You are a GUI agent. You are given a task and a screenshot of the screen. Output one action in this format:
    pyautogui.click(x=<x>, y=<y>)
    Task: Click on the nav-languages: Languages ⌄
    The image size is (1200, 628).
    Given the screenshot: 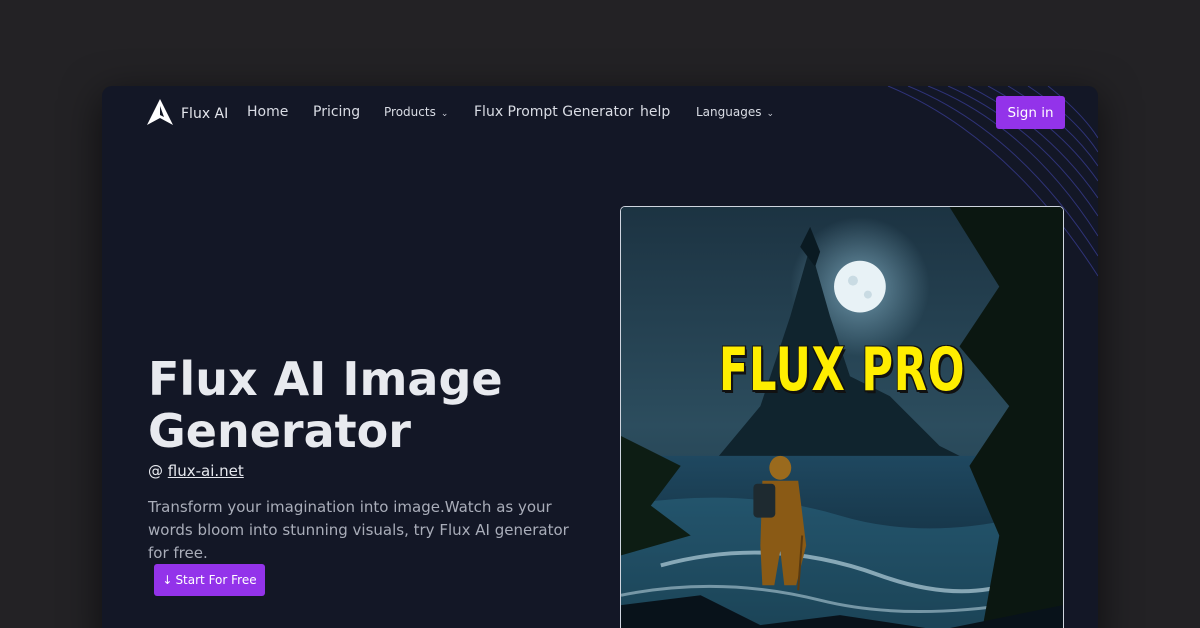 What is the action you would take?
    pyautogui.click(x=735, y=112)
    